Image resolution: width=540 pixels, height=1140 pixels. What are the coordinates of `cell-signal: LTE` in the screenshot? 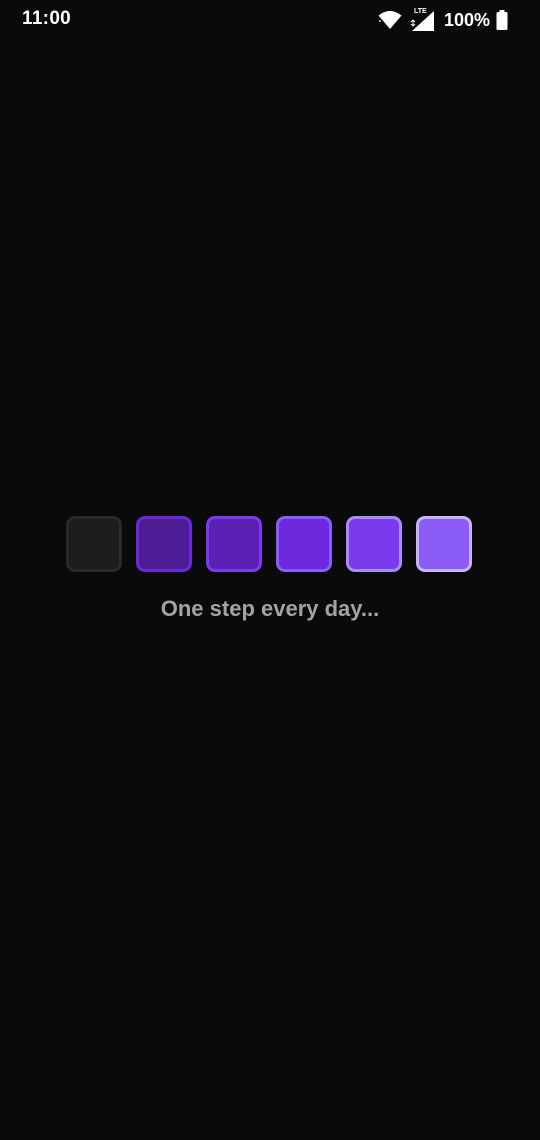 It's located at (421, 19).